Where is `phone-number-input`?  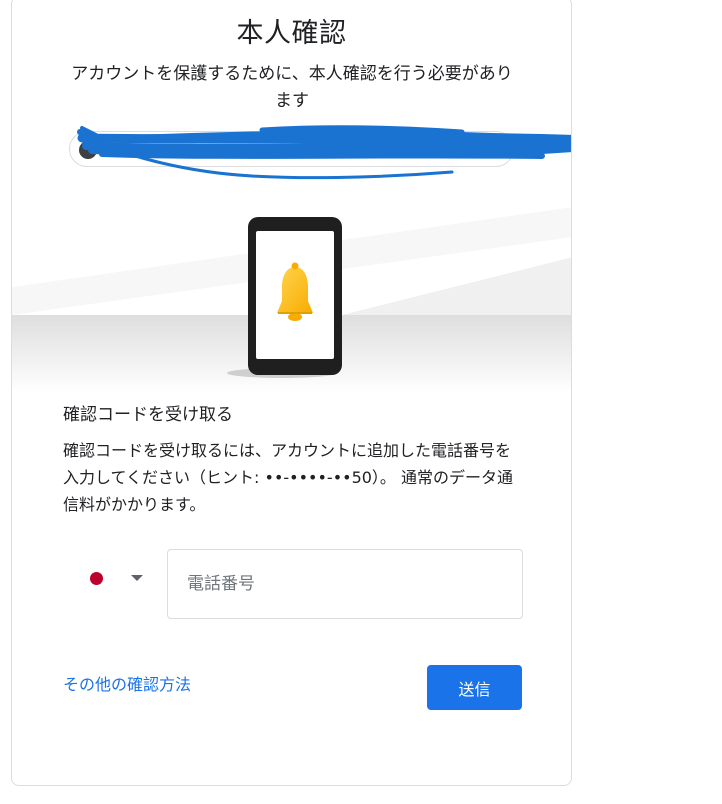
phone-number-input is located at coordinates (345, 584).